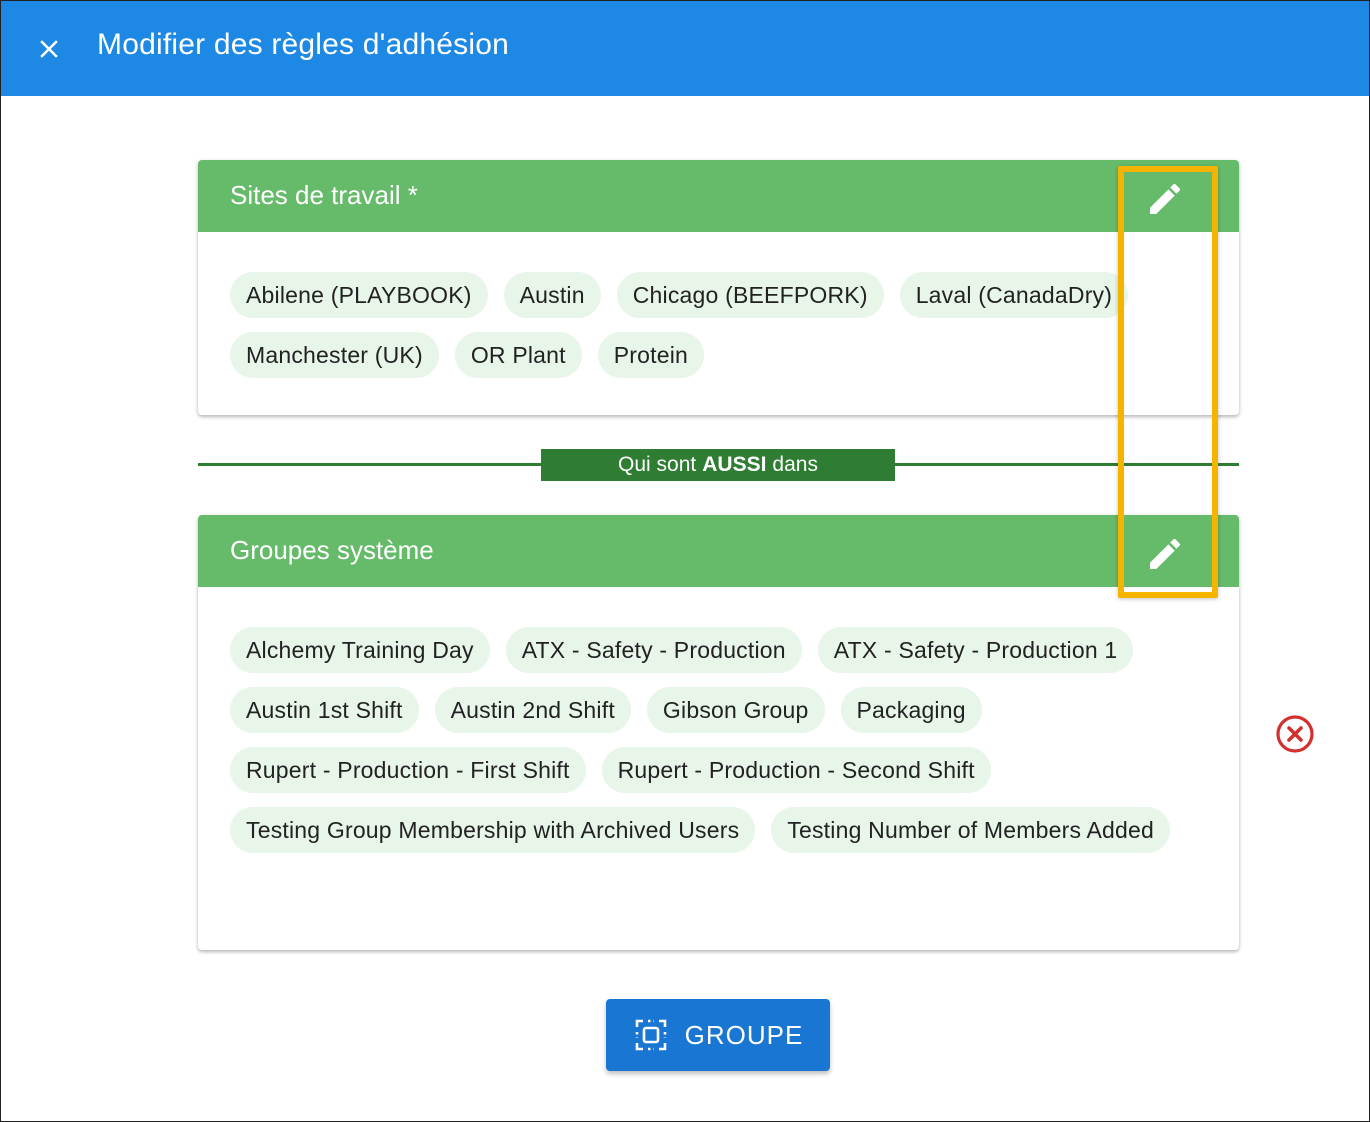 This screenshot has height=1122, width=1370. I want to click on chip: Rupert - Production - Second Shift, so click(796, 770).